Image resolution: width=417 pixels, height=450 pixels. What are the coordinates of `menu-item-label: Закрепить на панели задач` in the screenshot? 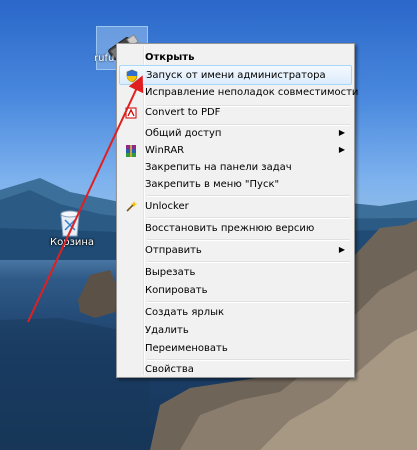 It's located at (218, 167).